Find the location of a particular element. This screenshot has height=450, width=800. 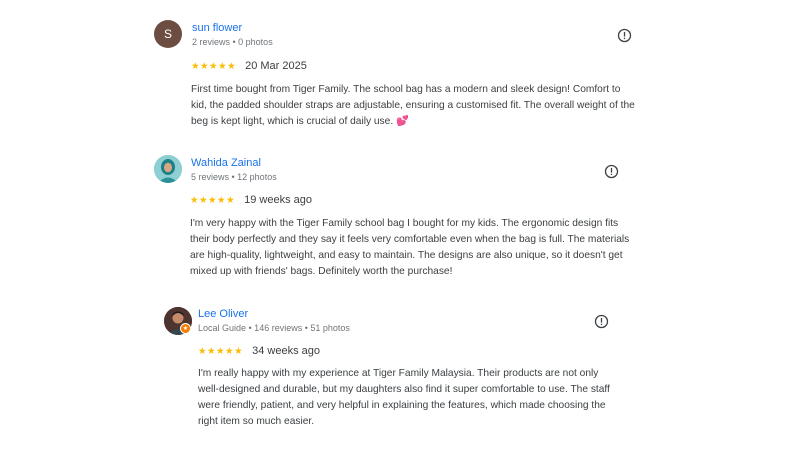

star-rating: ★★★★★ is located at coordinates (221, 351).